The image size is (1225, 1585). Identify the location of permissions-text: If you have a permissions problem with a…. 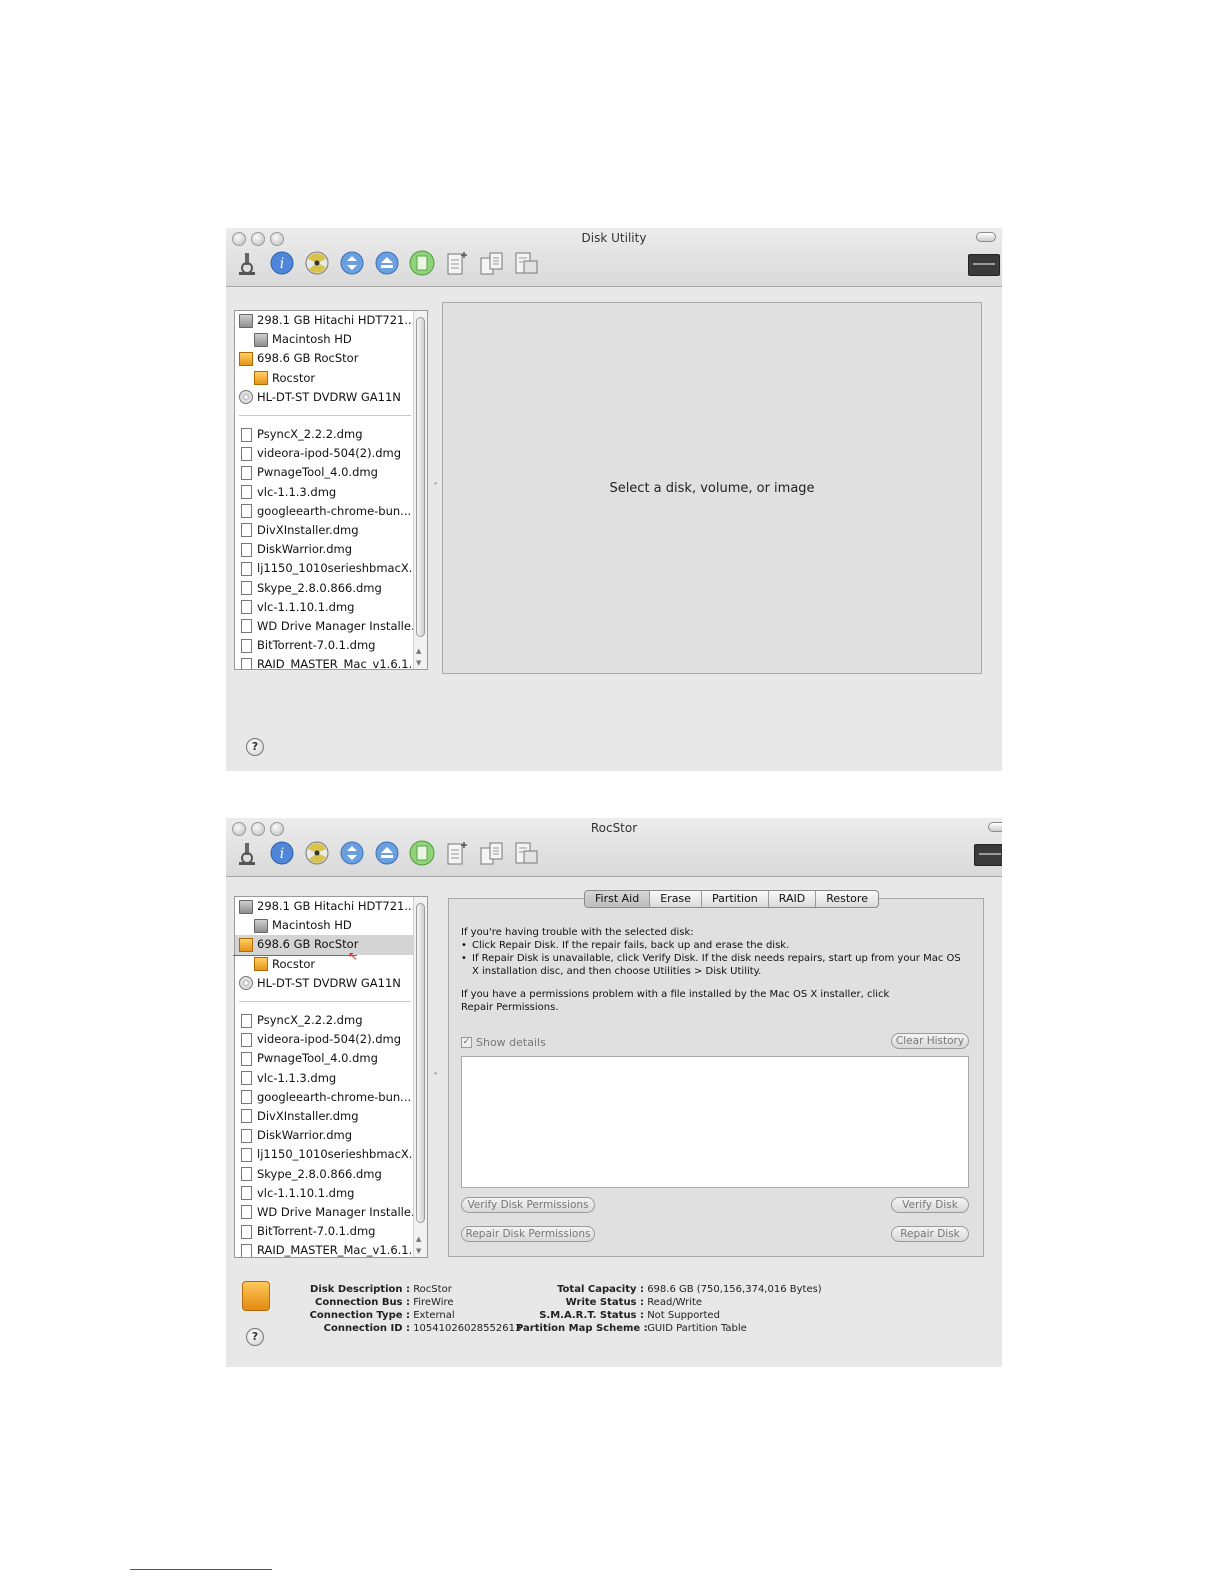
(675, 1001).